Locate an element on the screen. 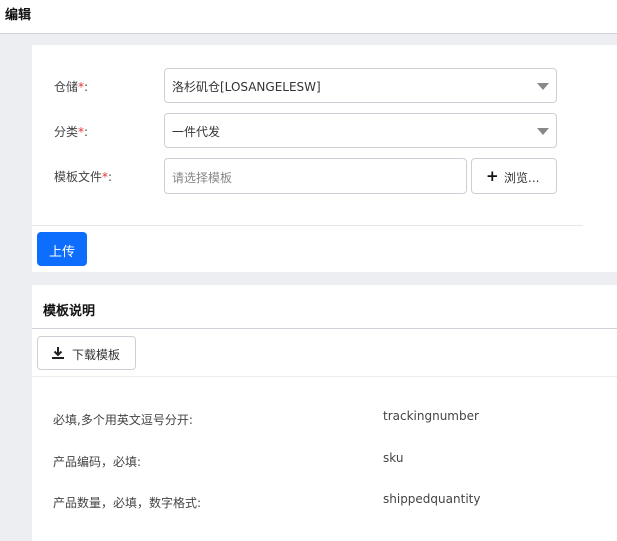  warehouse-select-value: 洛杉矶仓[LOSANGELESW] is located at coordinates (246, 87).